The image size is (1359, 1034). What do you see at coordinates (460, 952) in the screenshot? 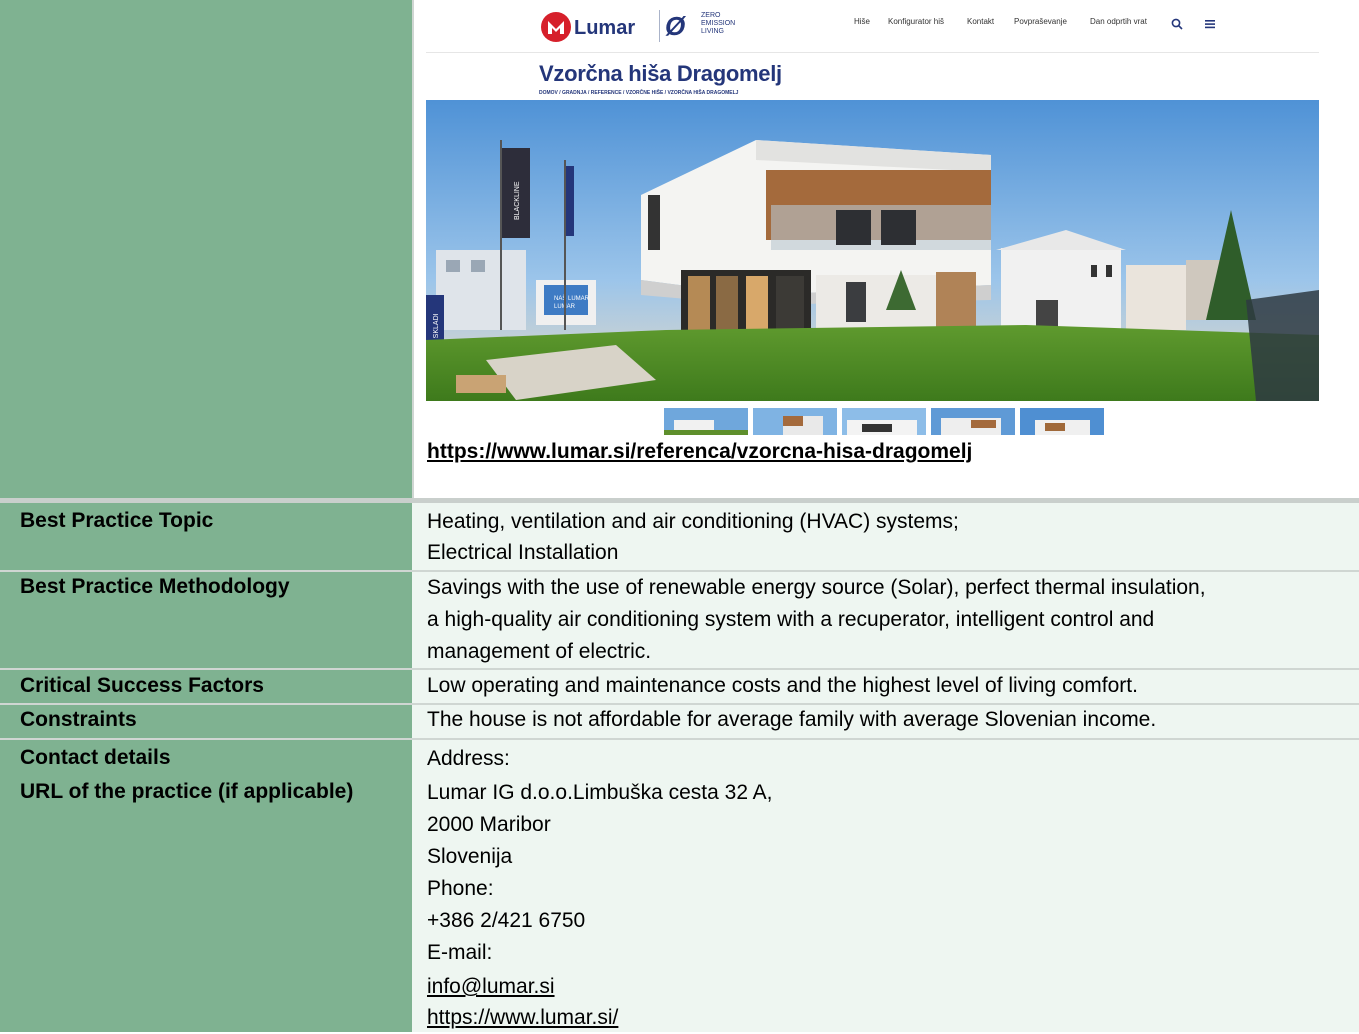
I see `contact-email-heading: E-mail:` at bounding box center [460, 952].